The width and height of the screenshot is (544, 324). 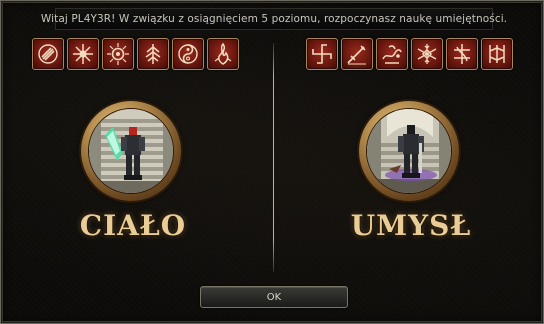 What do you see at coordinates (223, 54) in the screenshot?
I see `flame-skill-icon` at bounding box center [223, 54].